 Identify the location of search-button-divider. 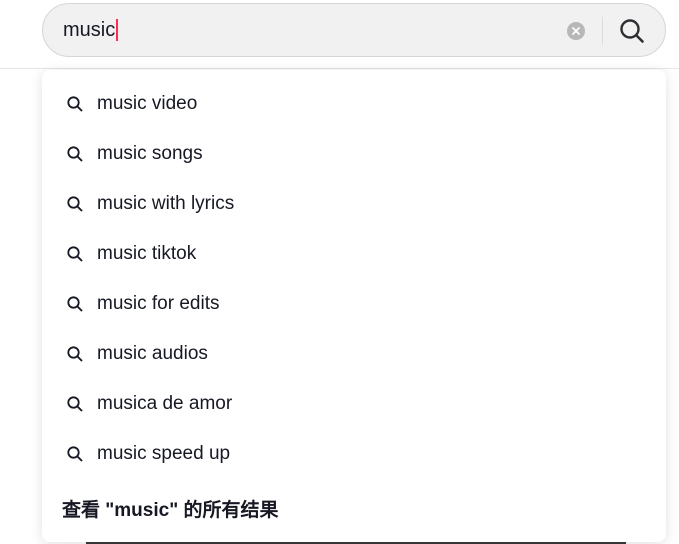
(602, 31).